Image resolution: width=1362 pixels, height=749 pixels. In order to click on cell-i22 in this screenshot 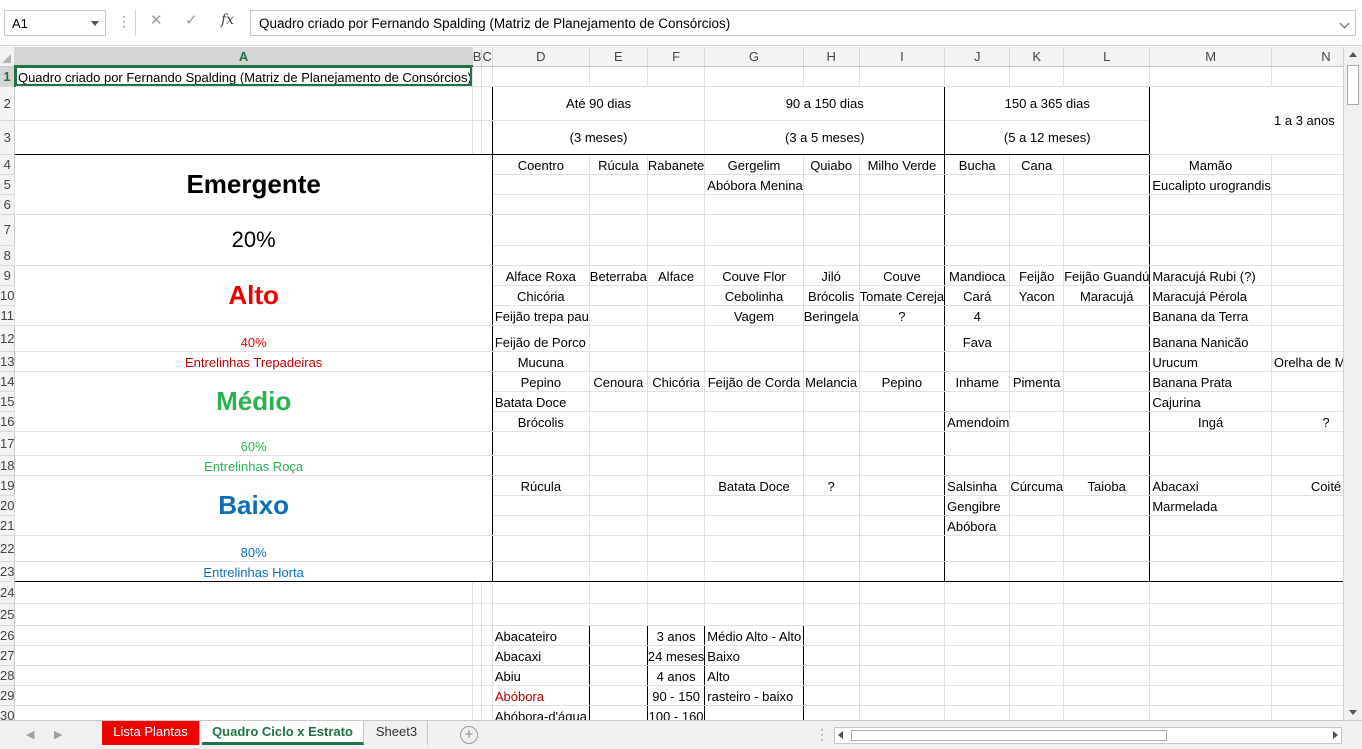, I will do `click(902, 548)`.